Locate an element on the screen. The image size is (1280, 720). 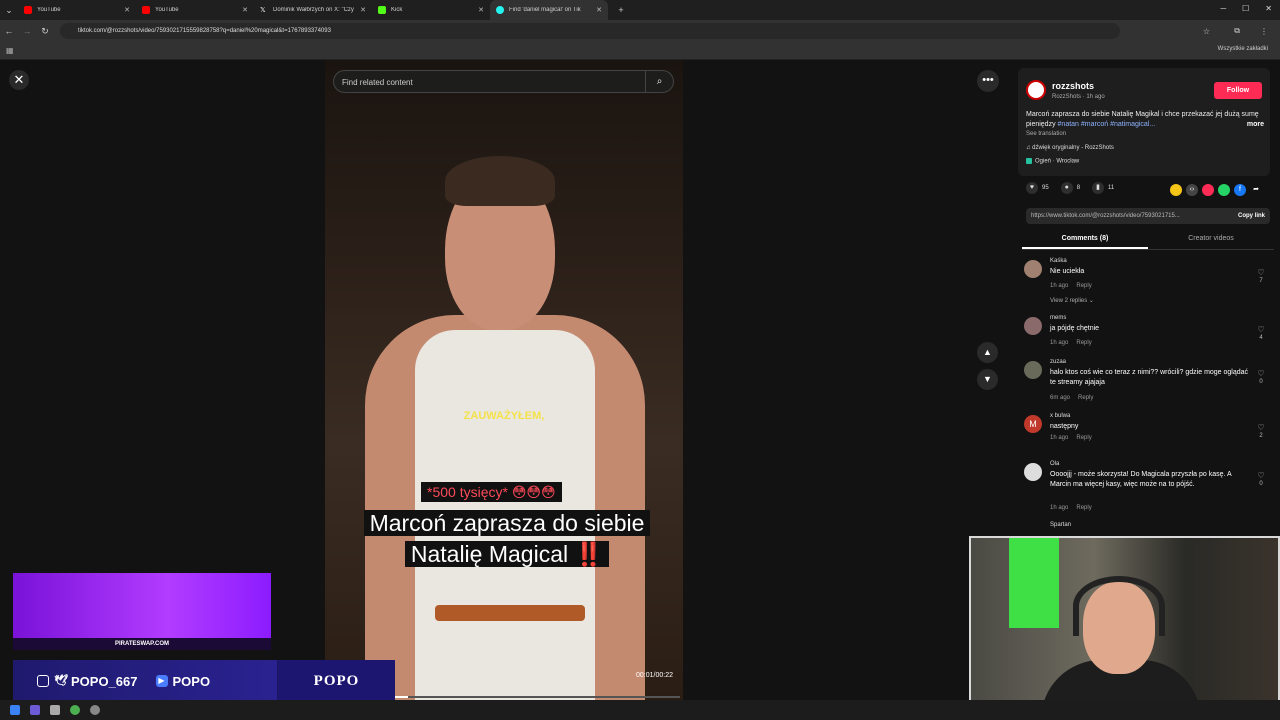
more-link: more is located at coordinates (1255, 125).